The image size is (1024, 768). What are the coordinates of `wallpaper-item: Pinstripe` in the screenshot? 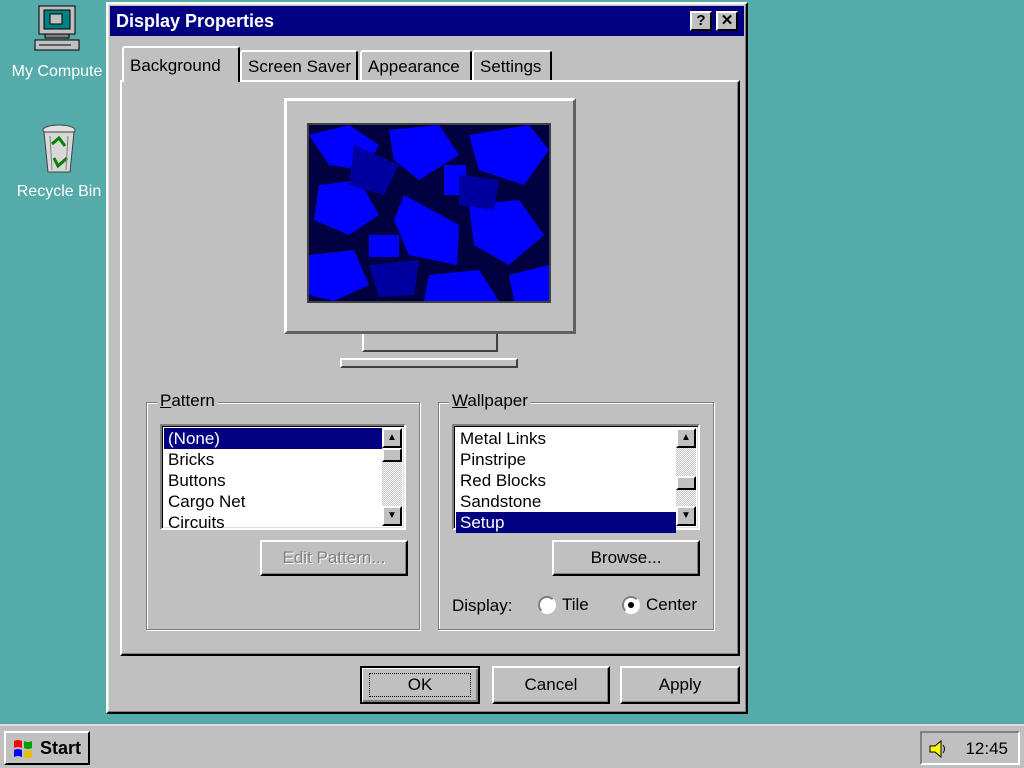 It's located at (566, 459).